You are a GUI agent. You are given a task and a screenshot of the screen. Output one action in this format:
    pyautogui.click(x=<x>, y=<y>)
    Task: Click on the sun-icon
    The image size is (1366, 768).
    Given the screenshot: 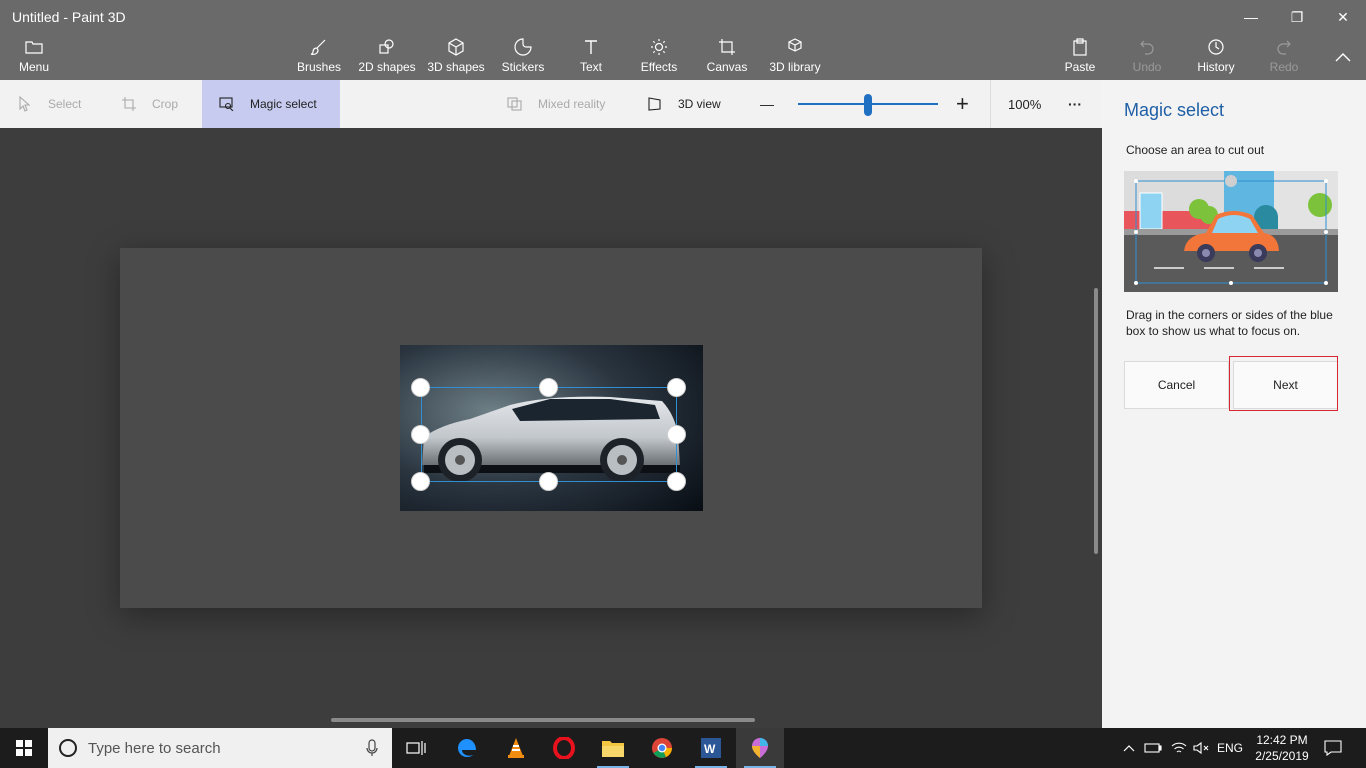 What is the action you would take?
    pyautogui.click(x=659, y=47)
    